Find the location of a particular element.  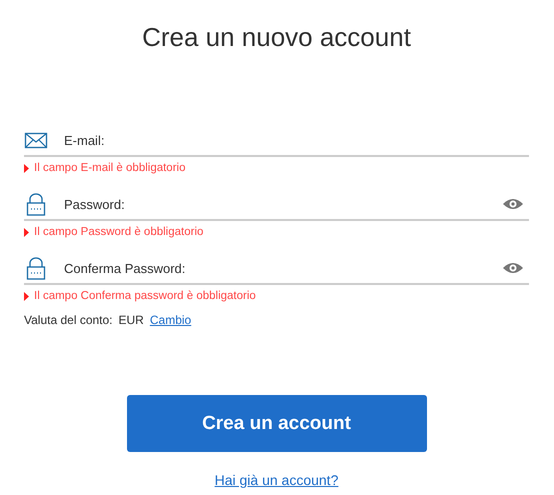

login-link: Hai già un account? is located at coordinates (276, 480).